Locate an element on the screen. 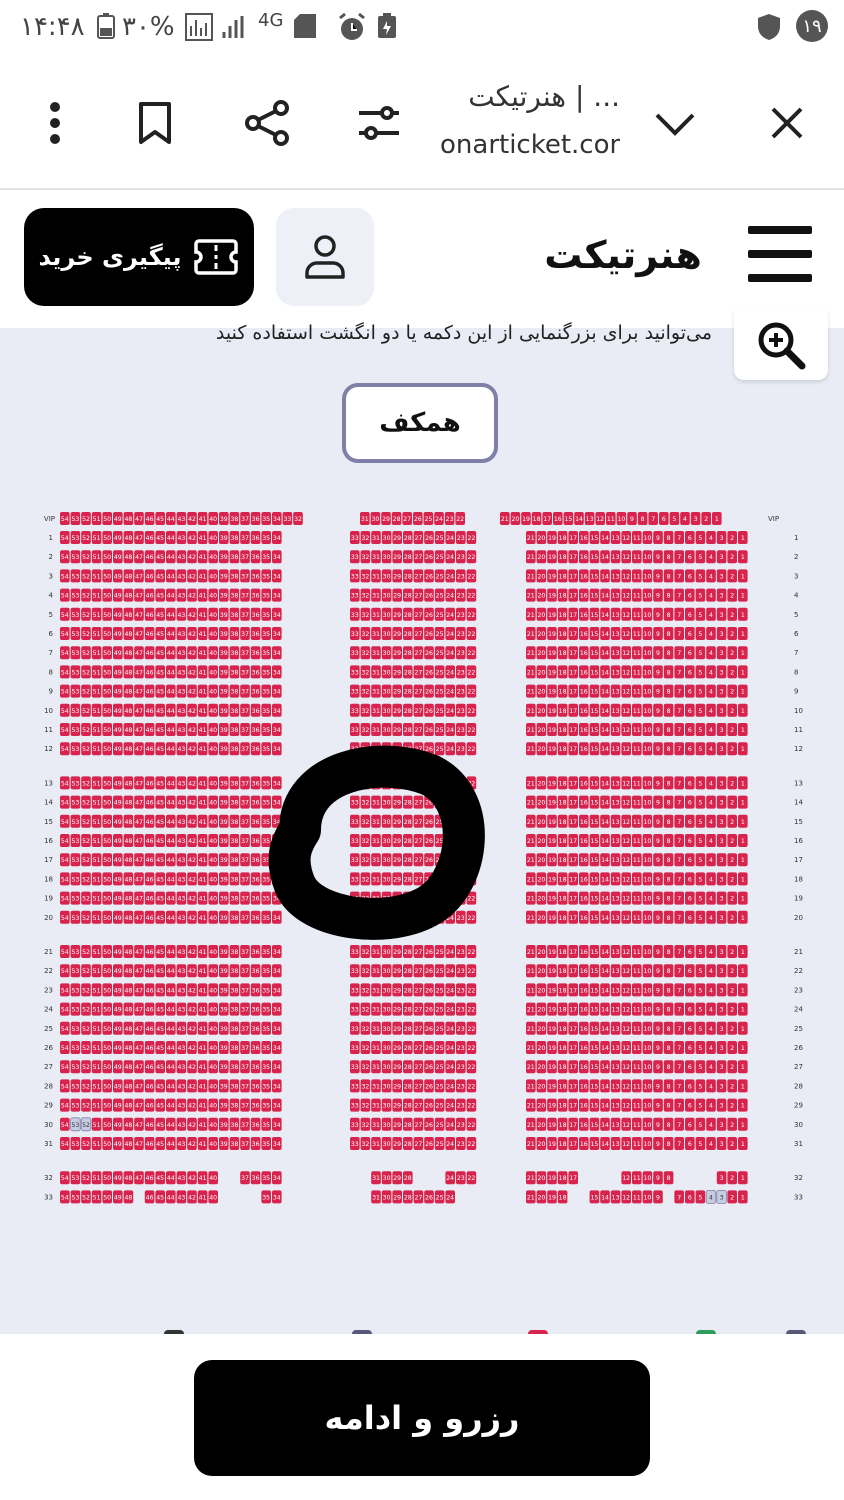  seat: 12 is located at coordinates (626, 951).